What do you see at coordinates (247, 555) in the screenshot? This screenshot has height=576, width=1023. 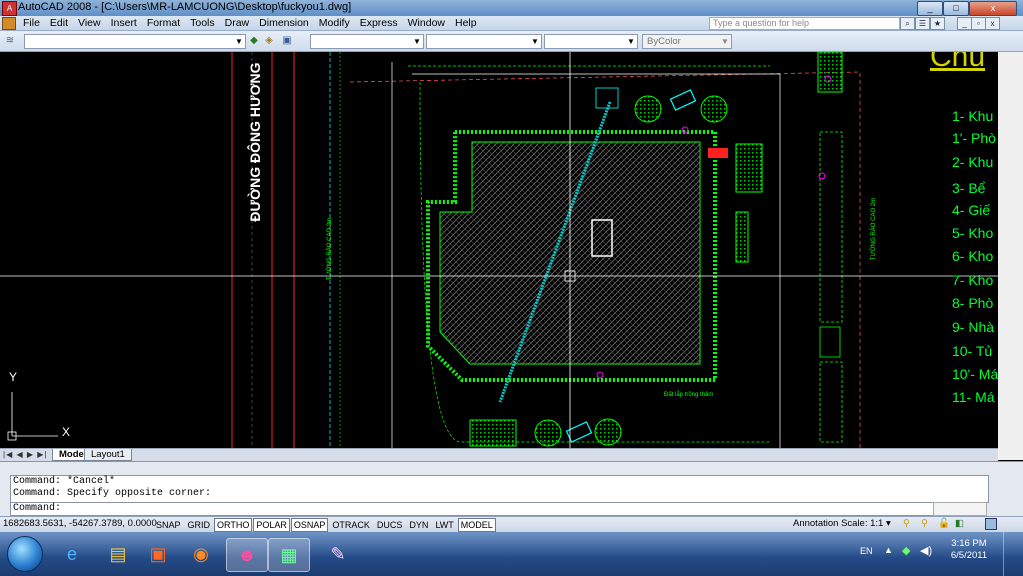 I see `yahoo-messenger-icon: ☻` at bounding box center [247, 555].